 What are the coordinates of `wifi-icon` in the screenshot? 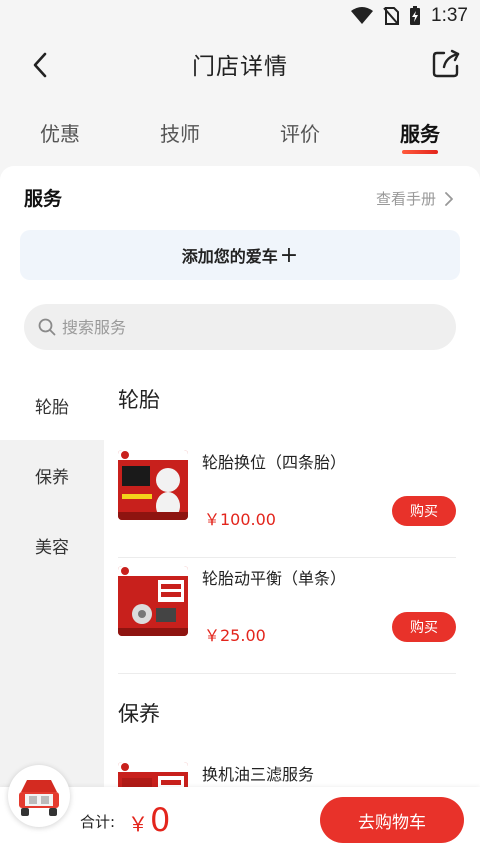 It's located at (362, 15).